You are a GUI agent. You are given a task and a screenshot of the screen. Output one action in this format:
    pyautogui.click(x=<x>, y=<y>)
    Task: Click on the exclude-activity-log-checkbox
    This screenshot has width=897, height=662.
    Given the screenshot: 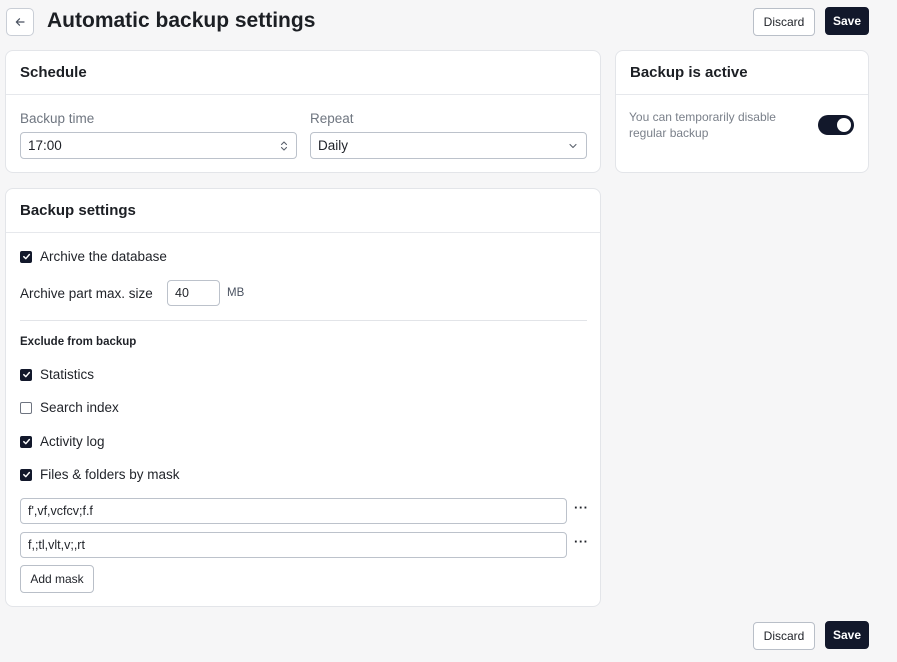 What is the action you would take?
    pyautogui.click(x=26, y=441)
    